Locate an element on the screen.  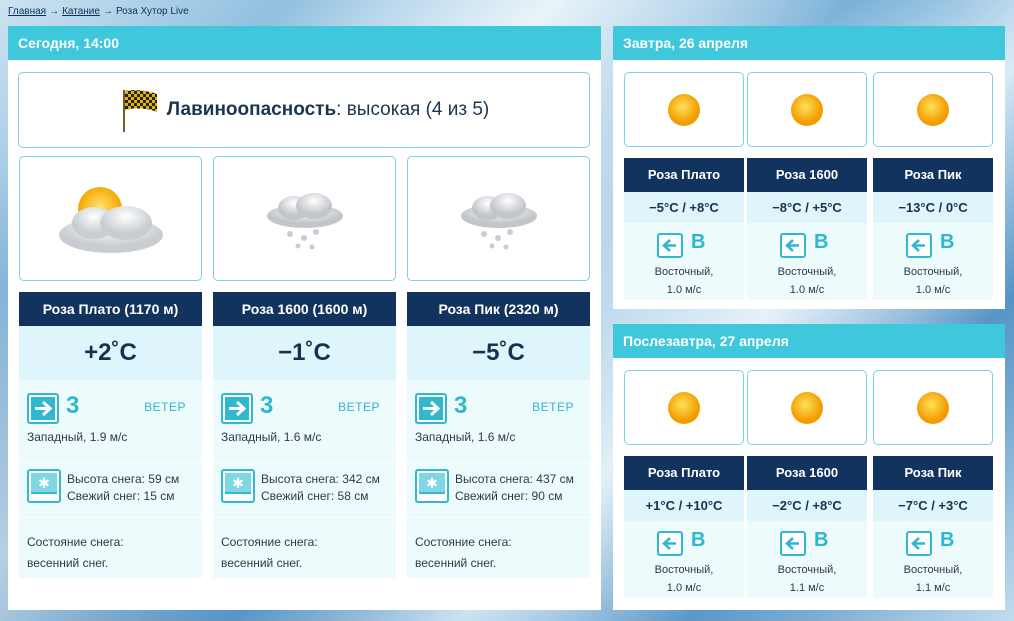
snow-height: Высота снега: 342 см is located at coordinates (320, 479).